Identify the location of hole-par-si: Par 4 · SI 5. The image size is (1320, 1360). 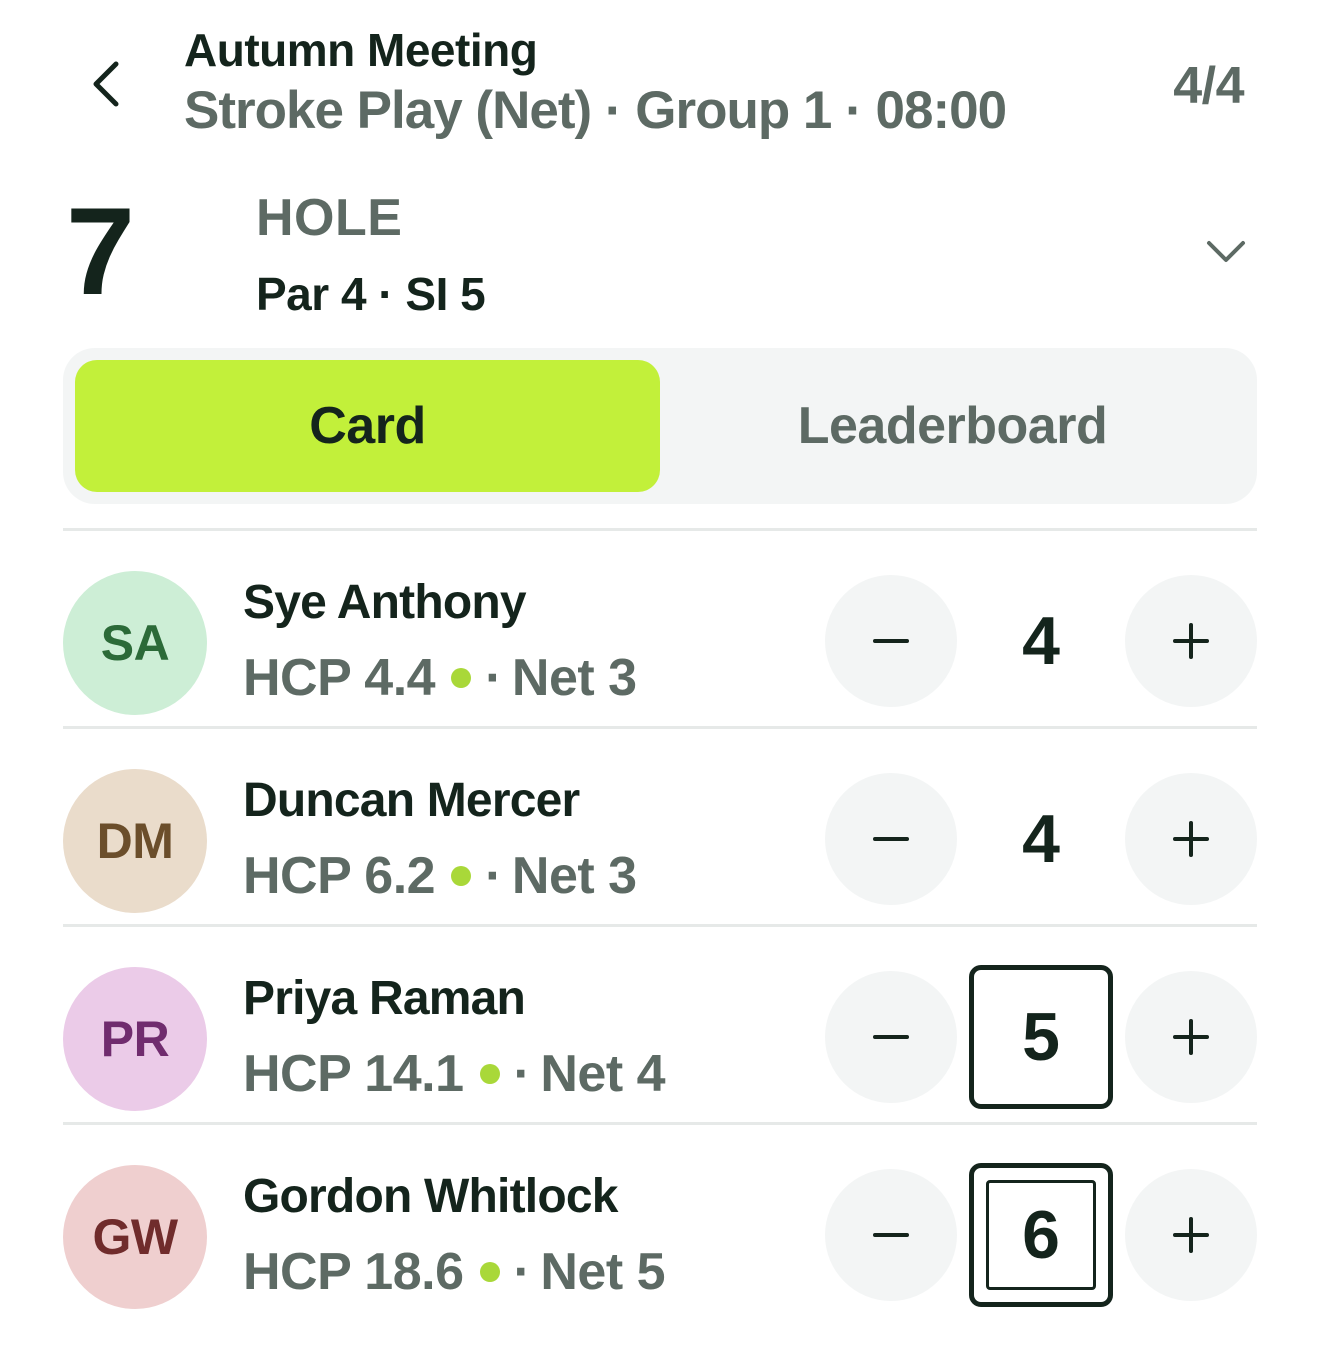
(371, 294).